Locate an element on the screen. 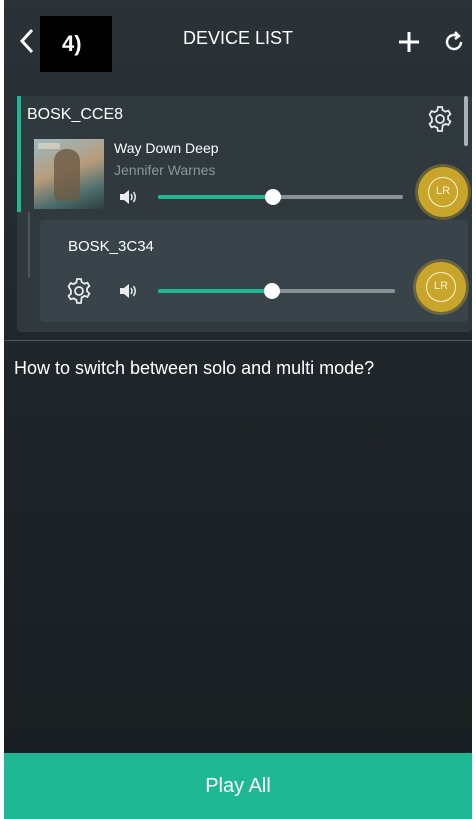 The width and height of the screenshot is (476, 819). master-channel-button: LR is located at coordinates (443, 192).